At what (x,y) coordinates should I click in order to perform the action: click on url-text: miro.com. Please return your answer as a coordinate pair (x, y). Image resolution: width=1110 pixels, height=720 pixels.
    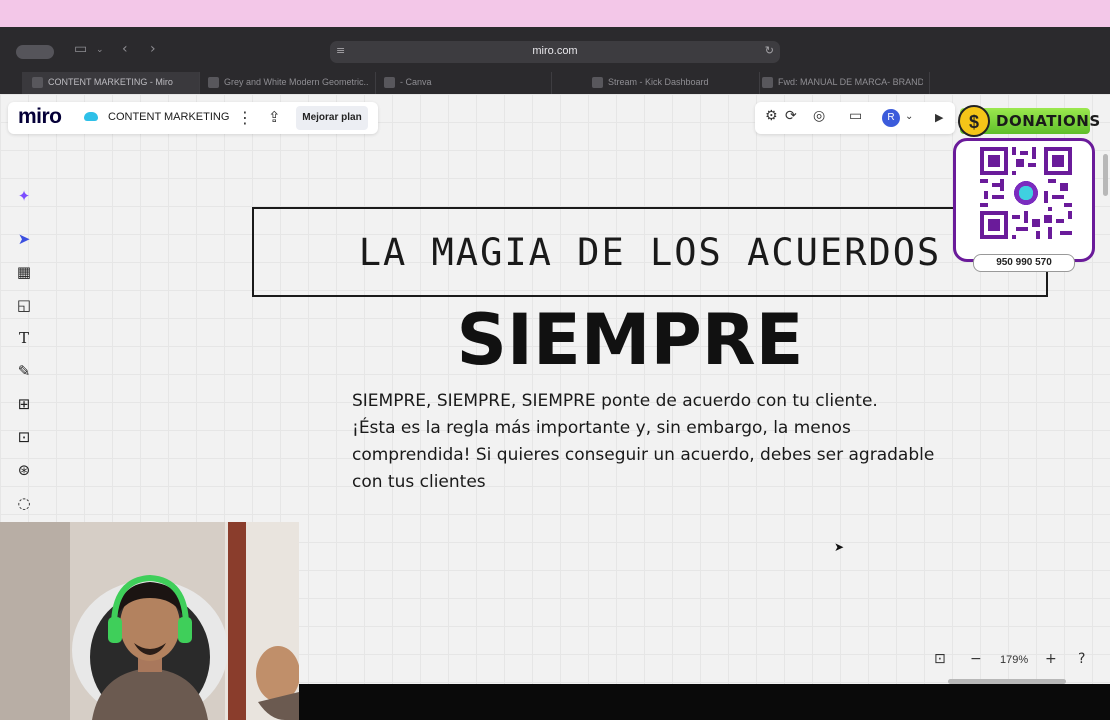
    Looking at the image, I should click on (555, 51).